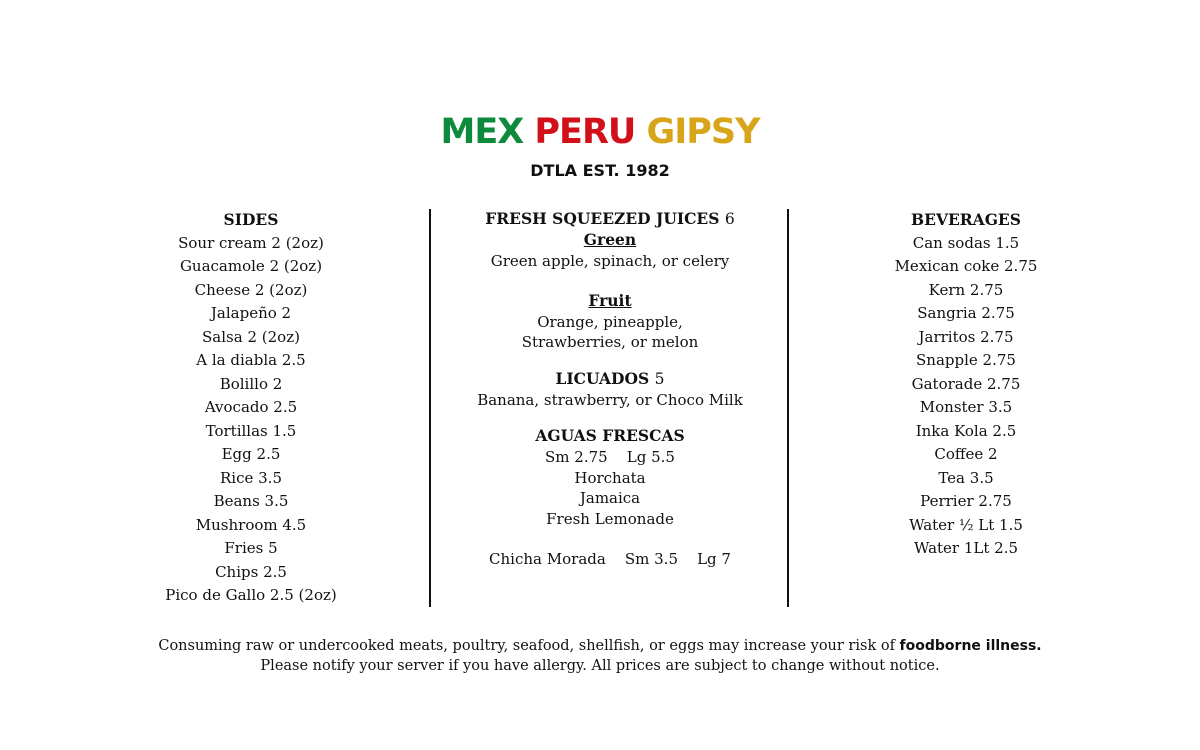 This screenshot has height=750, width=1200. I want to click on side-item: Egg 2.5, so click(251, 454).